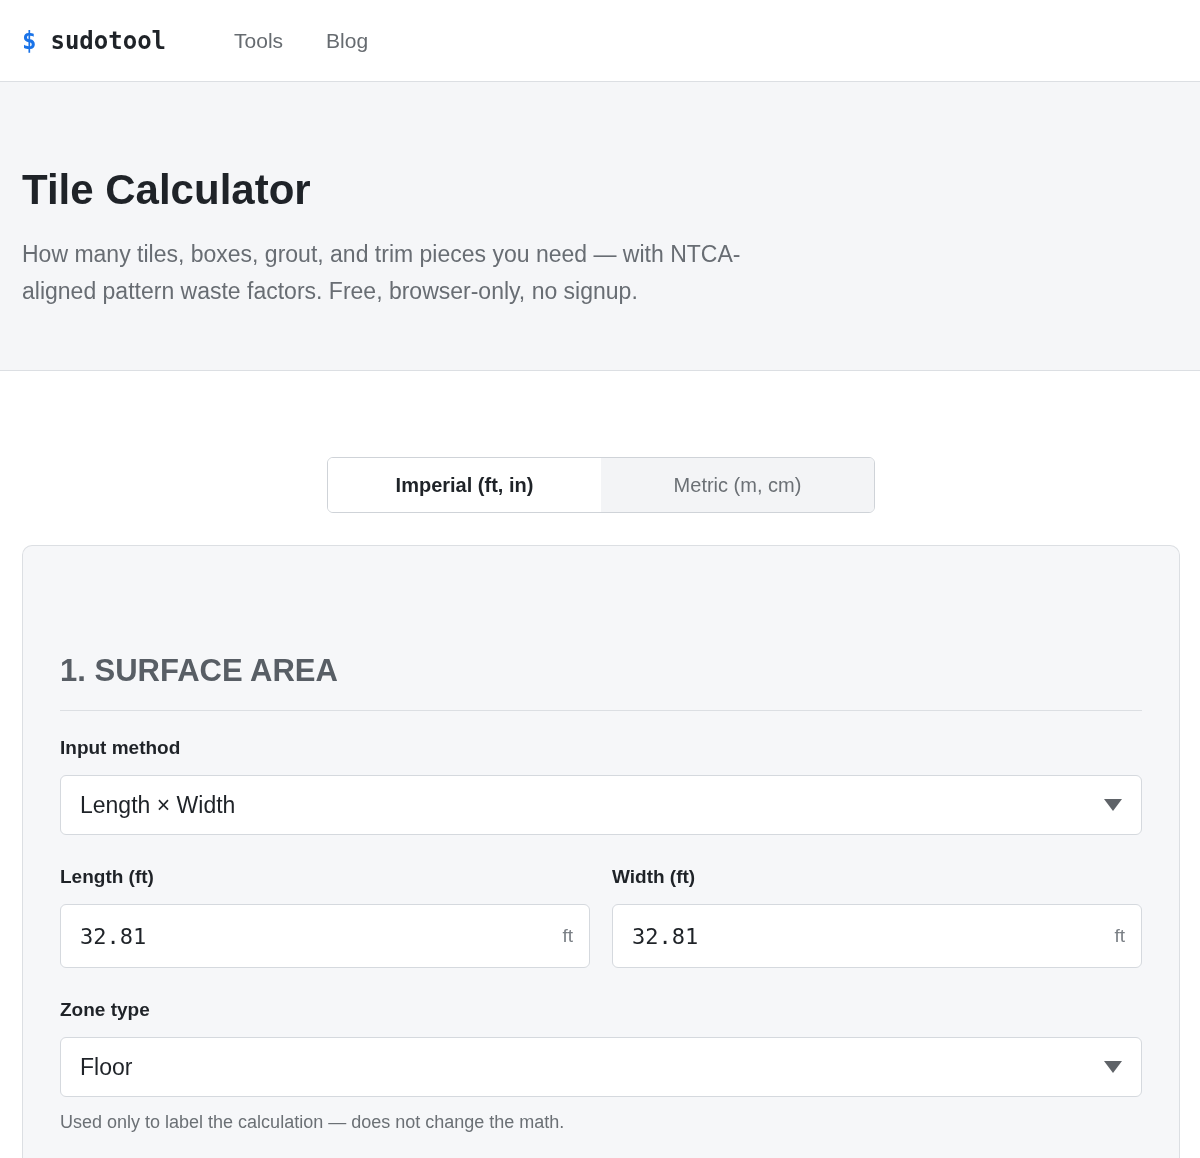 This screenshot has width=1200, height=1158. Describe the element at coordinates (259, 40) in the screenshot. I see `nav-link: Tools` at that location.